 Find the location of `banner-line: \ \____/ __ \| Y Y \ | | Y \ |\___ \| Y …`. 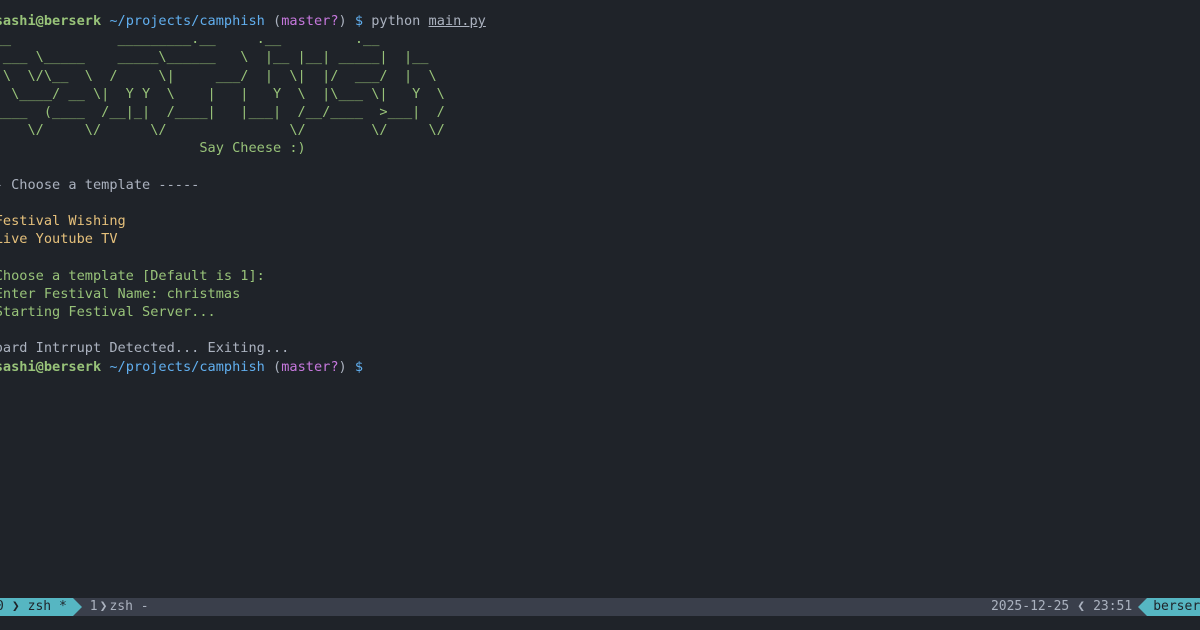

banner-line: \ \____/ __ \| Y Y \ | | Y \ |\___ \| Y … is located at coordinates (222, 93).